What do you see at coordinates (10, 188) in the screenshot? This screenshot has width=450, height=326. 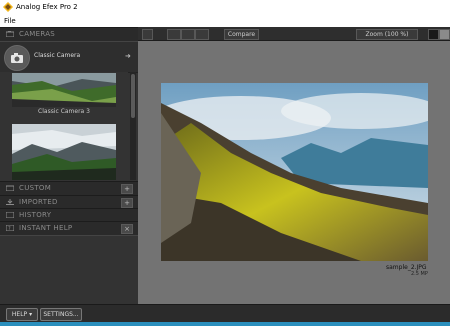 I see `folder-icon` at bounding box center [10, 188].